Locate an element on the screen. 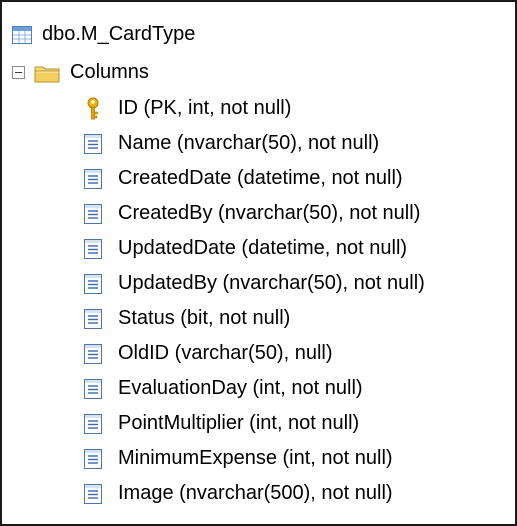  column-node-evaluationday: EvaluationDay (int, not null) is located at coordinates (221, 388).